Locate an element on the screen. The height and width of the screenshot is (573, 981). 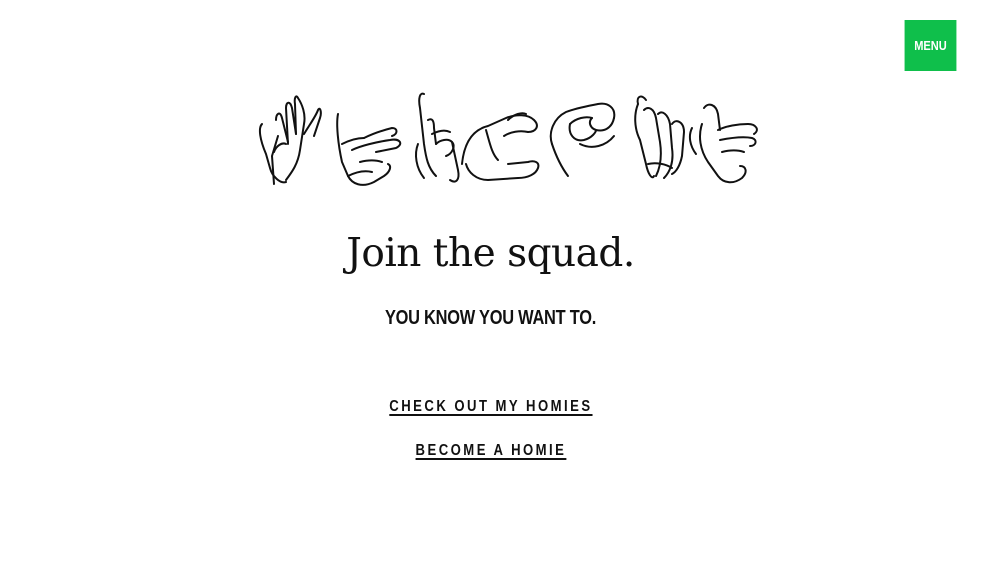
become-homie-link-label: BECOME A HOMIE is located at coordinates (490, 450).